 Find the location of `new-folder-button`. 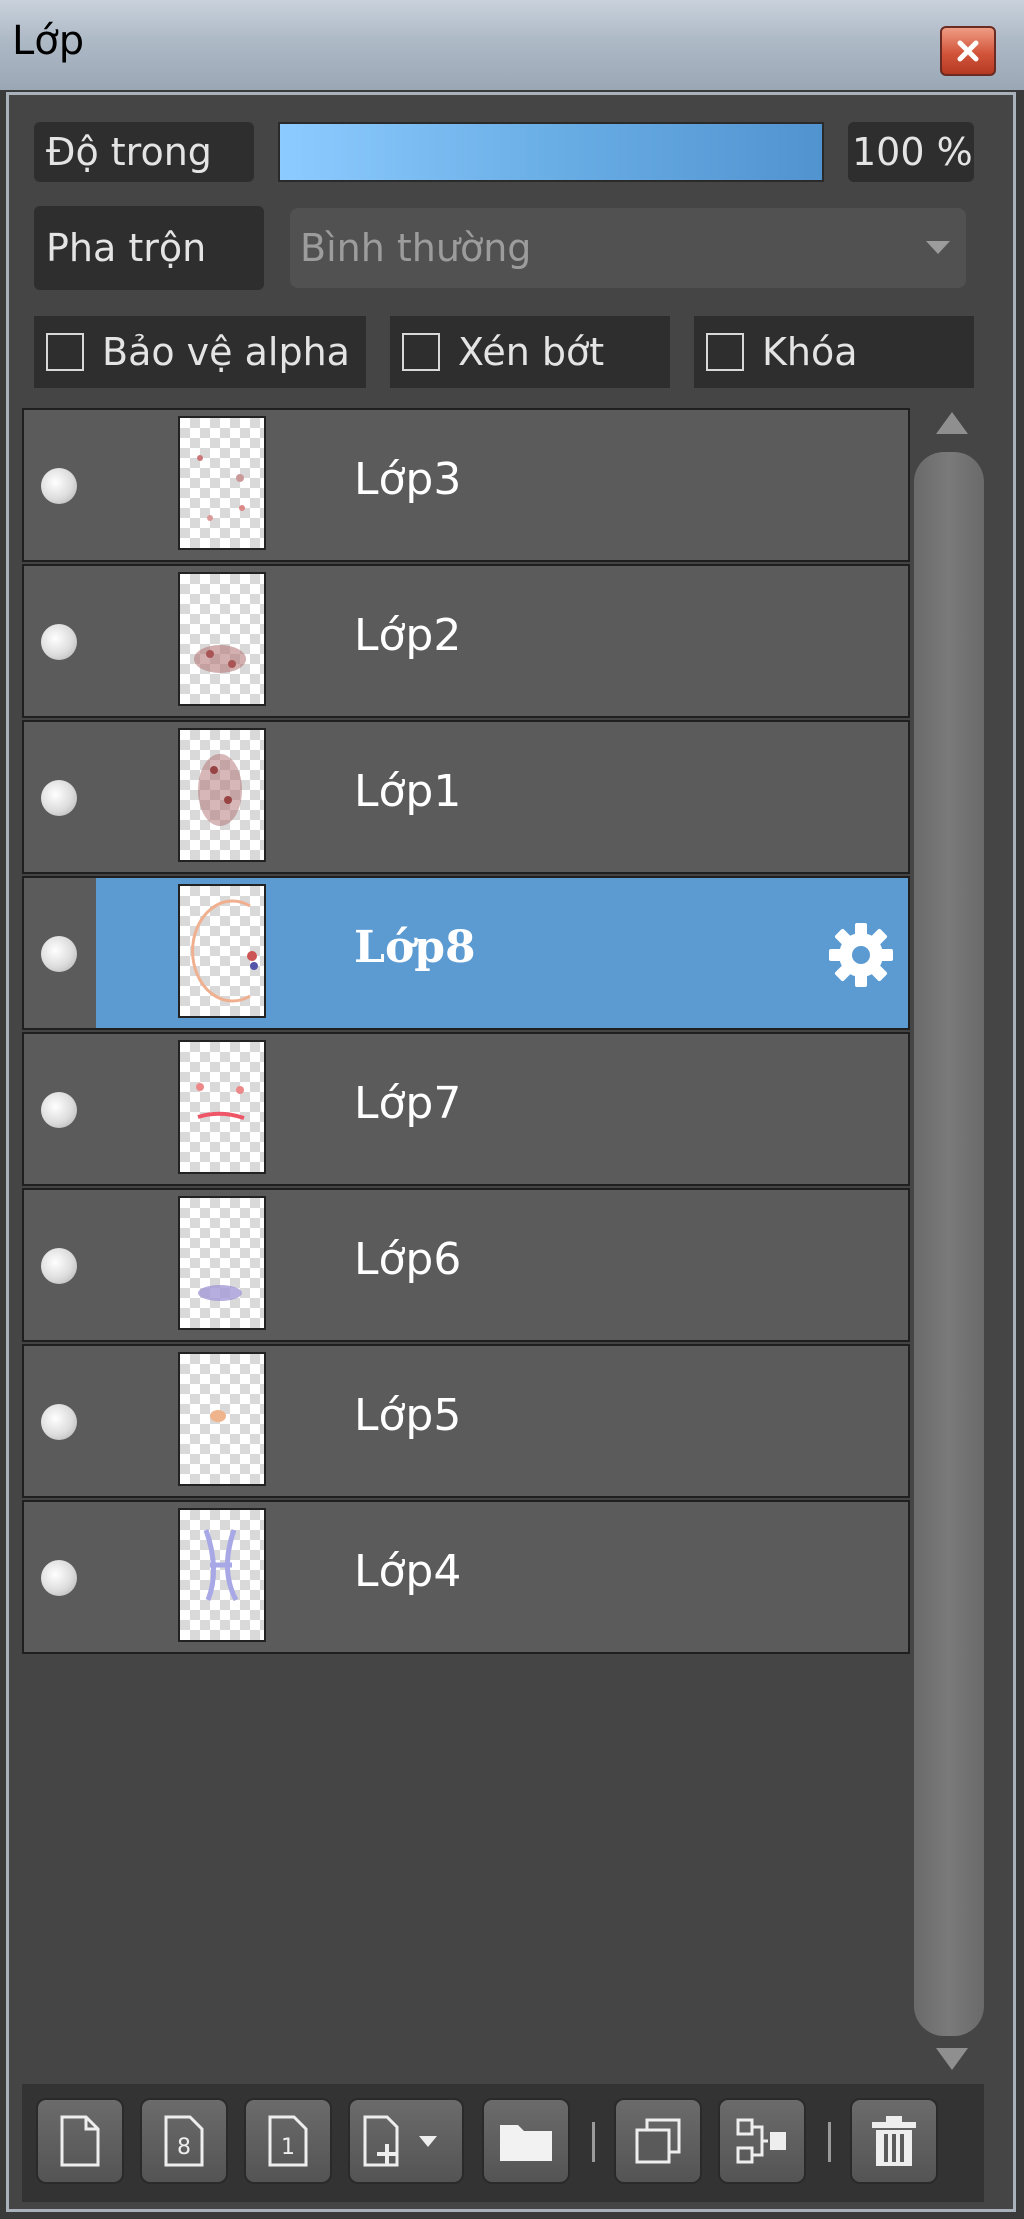

new-folder-button is located at coordinates (526, 2141).